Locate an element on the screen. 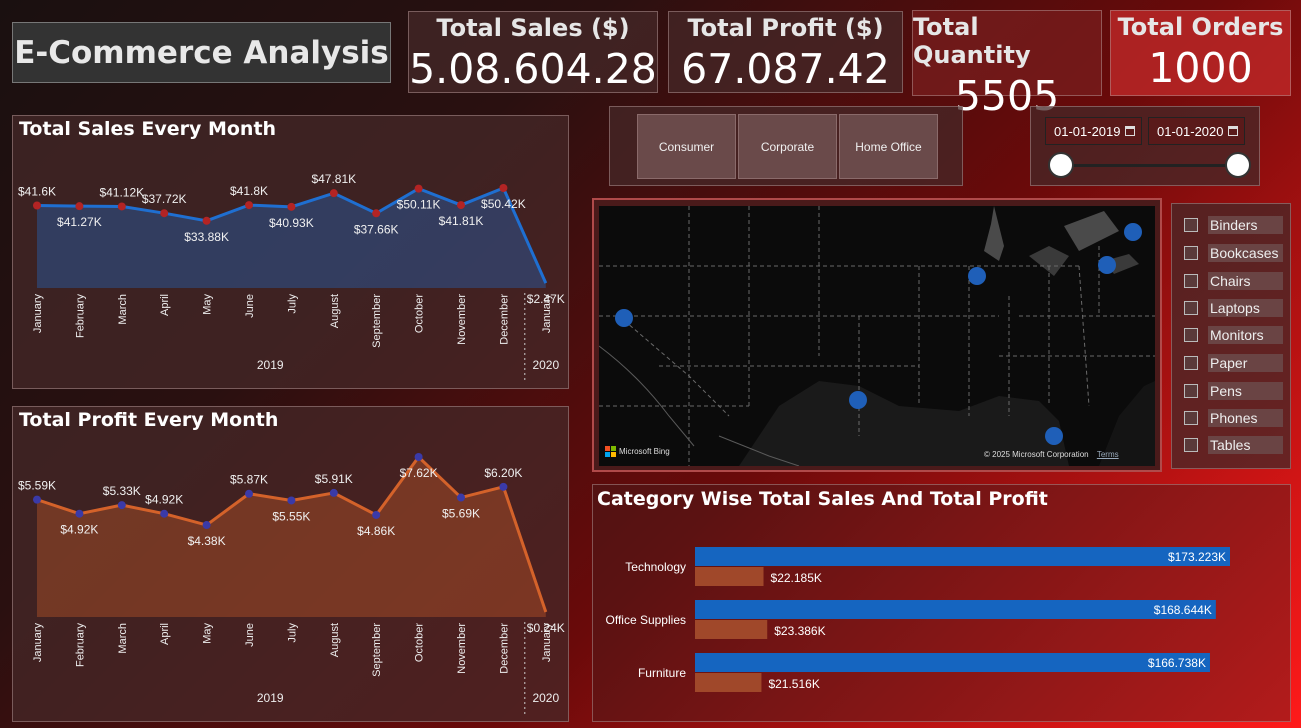 The width and height of the screenshot is (1301, 728). x-tick-label: July is located at coordinates (292, 304).